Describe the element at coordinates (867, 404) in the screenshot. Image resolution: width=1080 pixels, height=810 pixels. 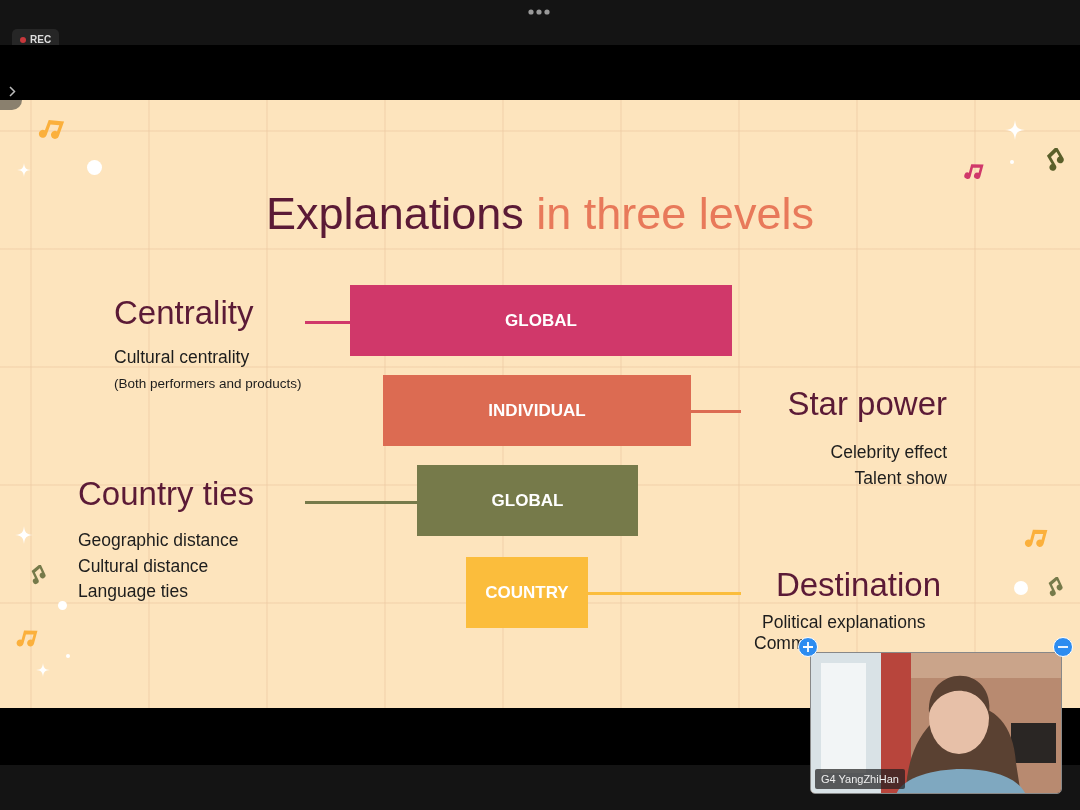
I see `explanation-heading: Star power` at that location.